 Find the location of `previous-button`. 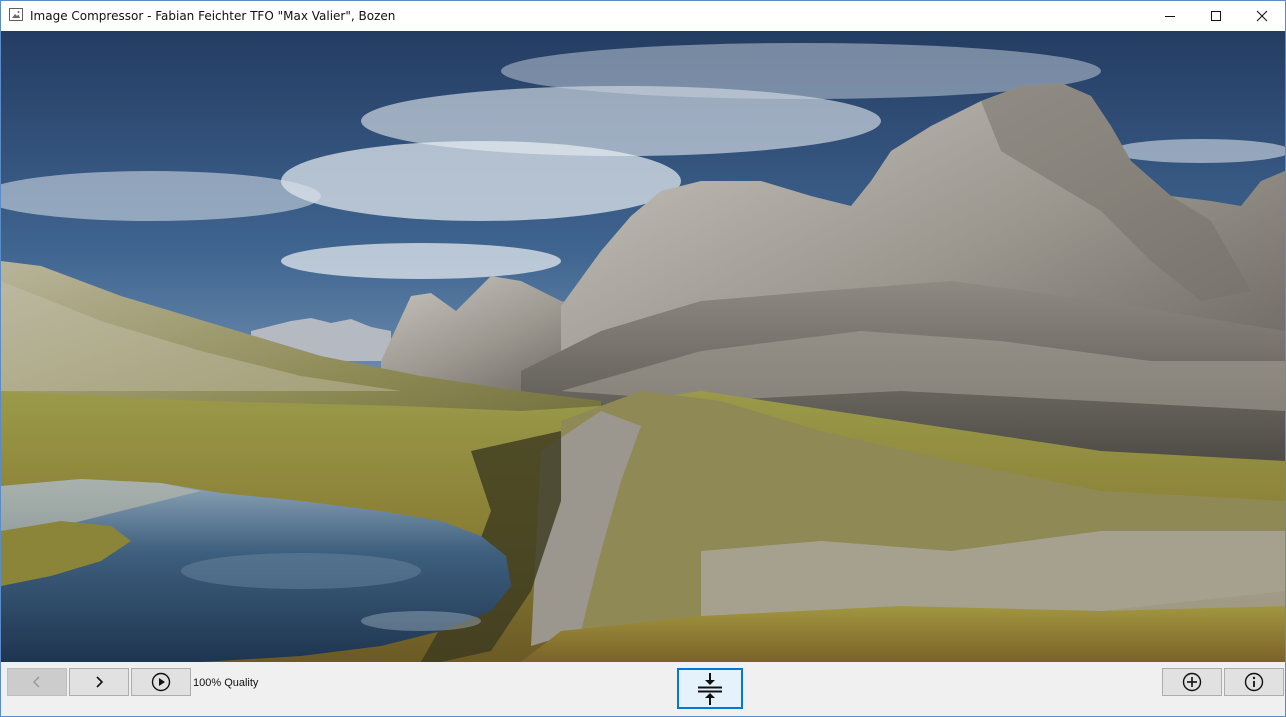

previous-button is located at coordinates (37, 682).